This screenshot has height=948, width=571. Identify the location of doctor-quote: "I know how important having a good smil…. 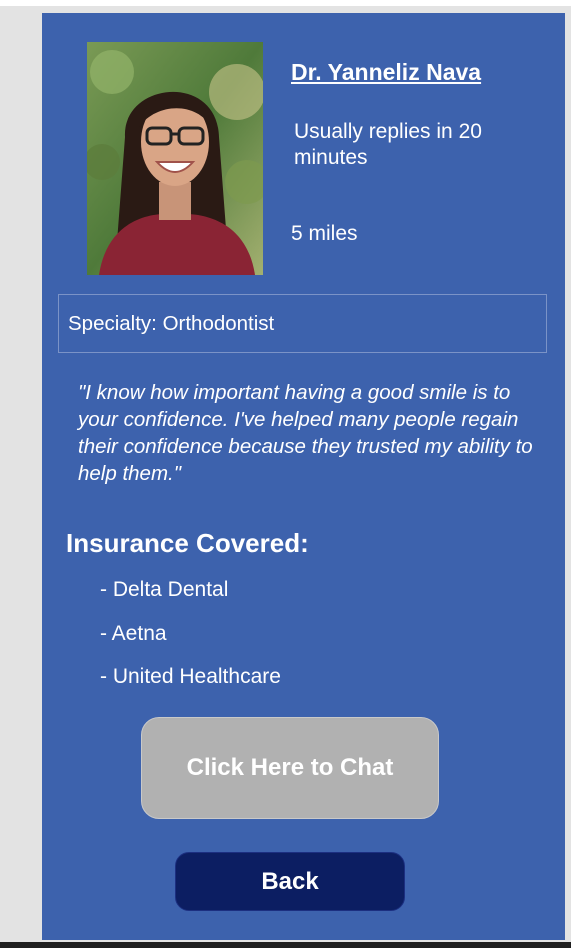
(305, 433).